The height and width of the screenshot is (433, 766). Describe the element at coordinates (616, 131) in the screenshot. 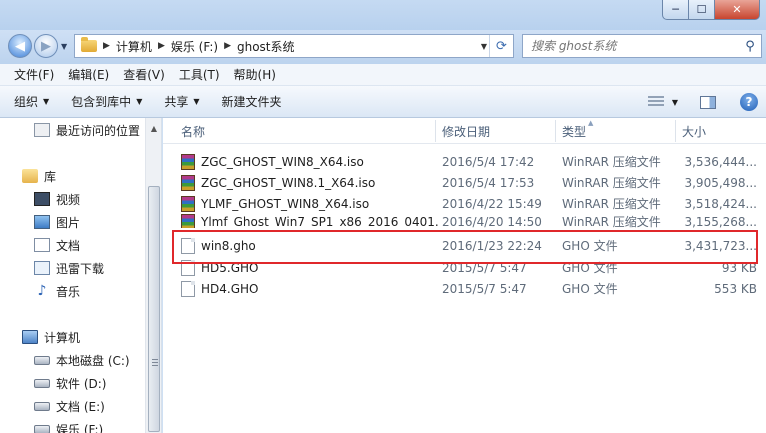

I see `column-header-type: 类型` at that location.